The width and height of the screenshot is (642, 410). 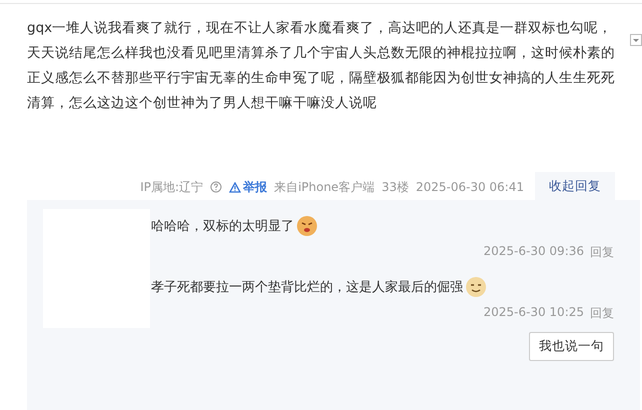 I want to click on warning-icon, so click(x=235, y=187).